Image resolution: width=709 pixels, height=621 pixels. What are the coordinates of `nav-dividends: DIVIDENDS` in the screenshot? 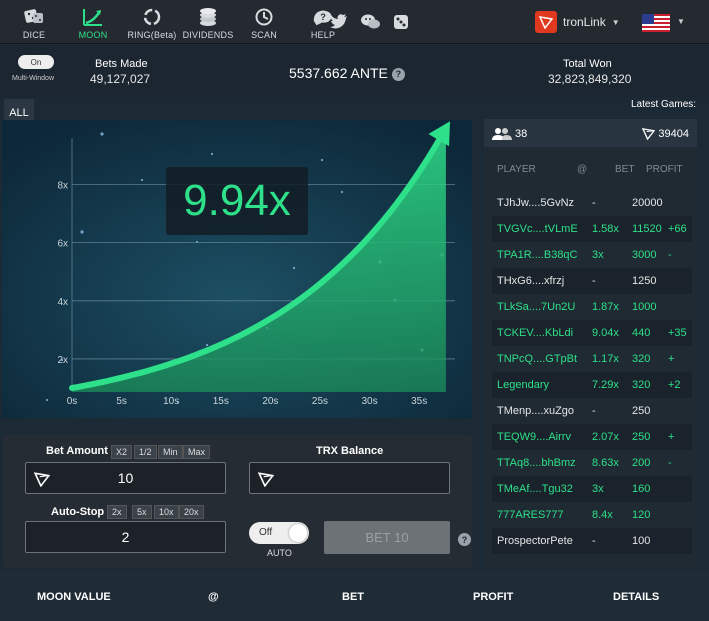 It's located at (208, 22).